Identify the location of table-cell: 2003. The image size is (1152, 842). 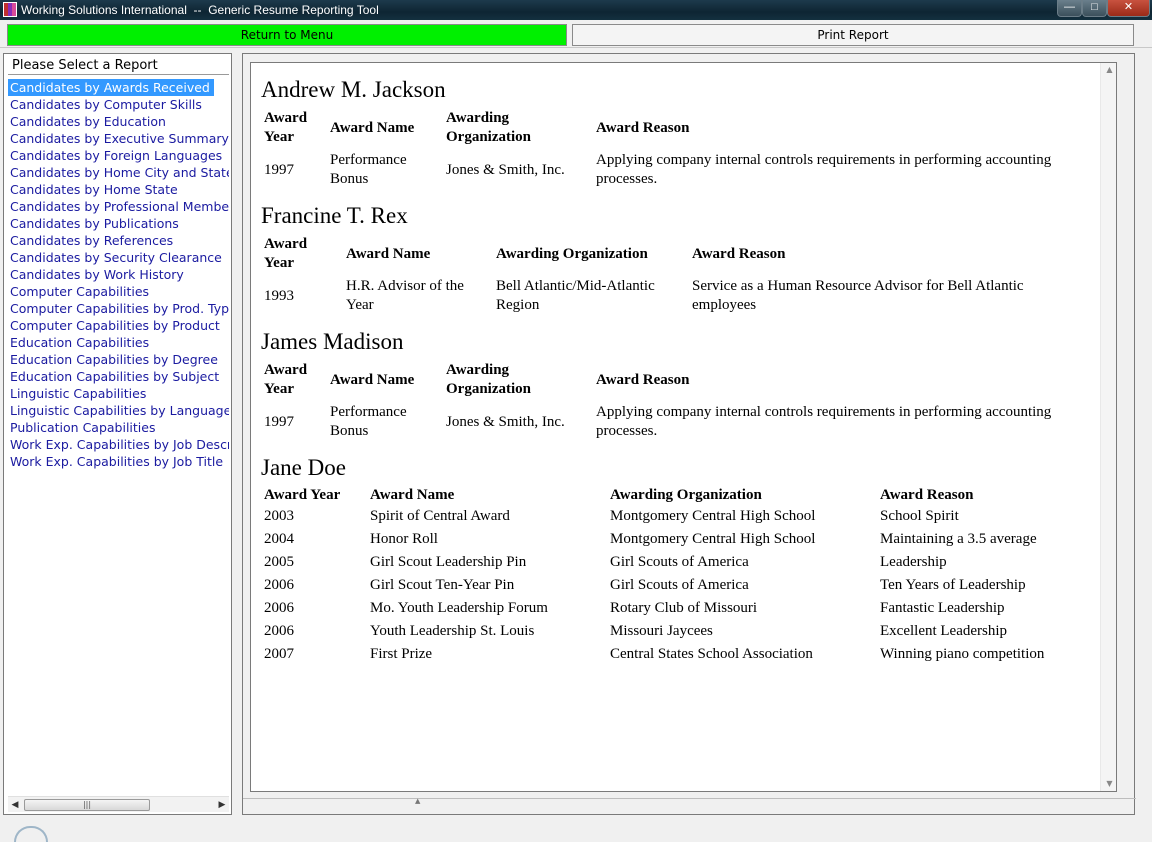
(279, 516).